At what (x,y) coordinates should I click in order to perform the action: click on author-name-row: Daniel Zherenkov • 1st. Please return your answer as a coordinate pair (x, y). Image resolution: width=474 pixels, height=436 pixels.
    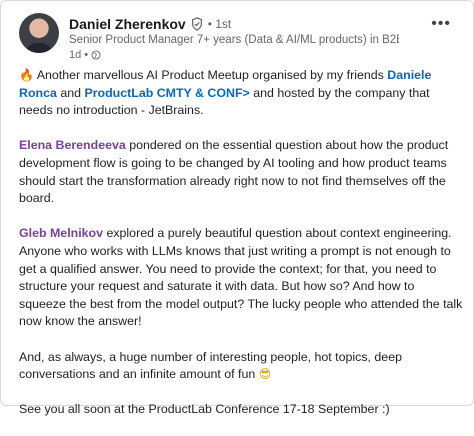
    Looking at the image, I should click on (150, 24).